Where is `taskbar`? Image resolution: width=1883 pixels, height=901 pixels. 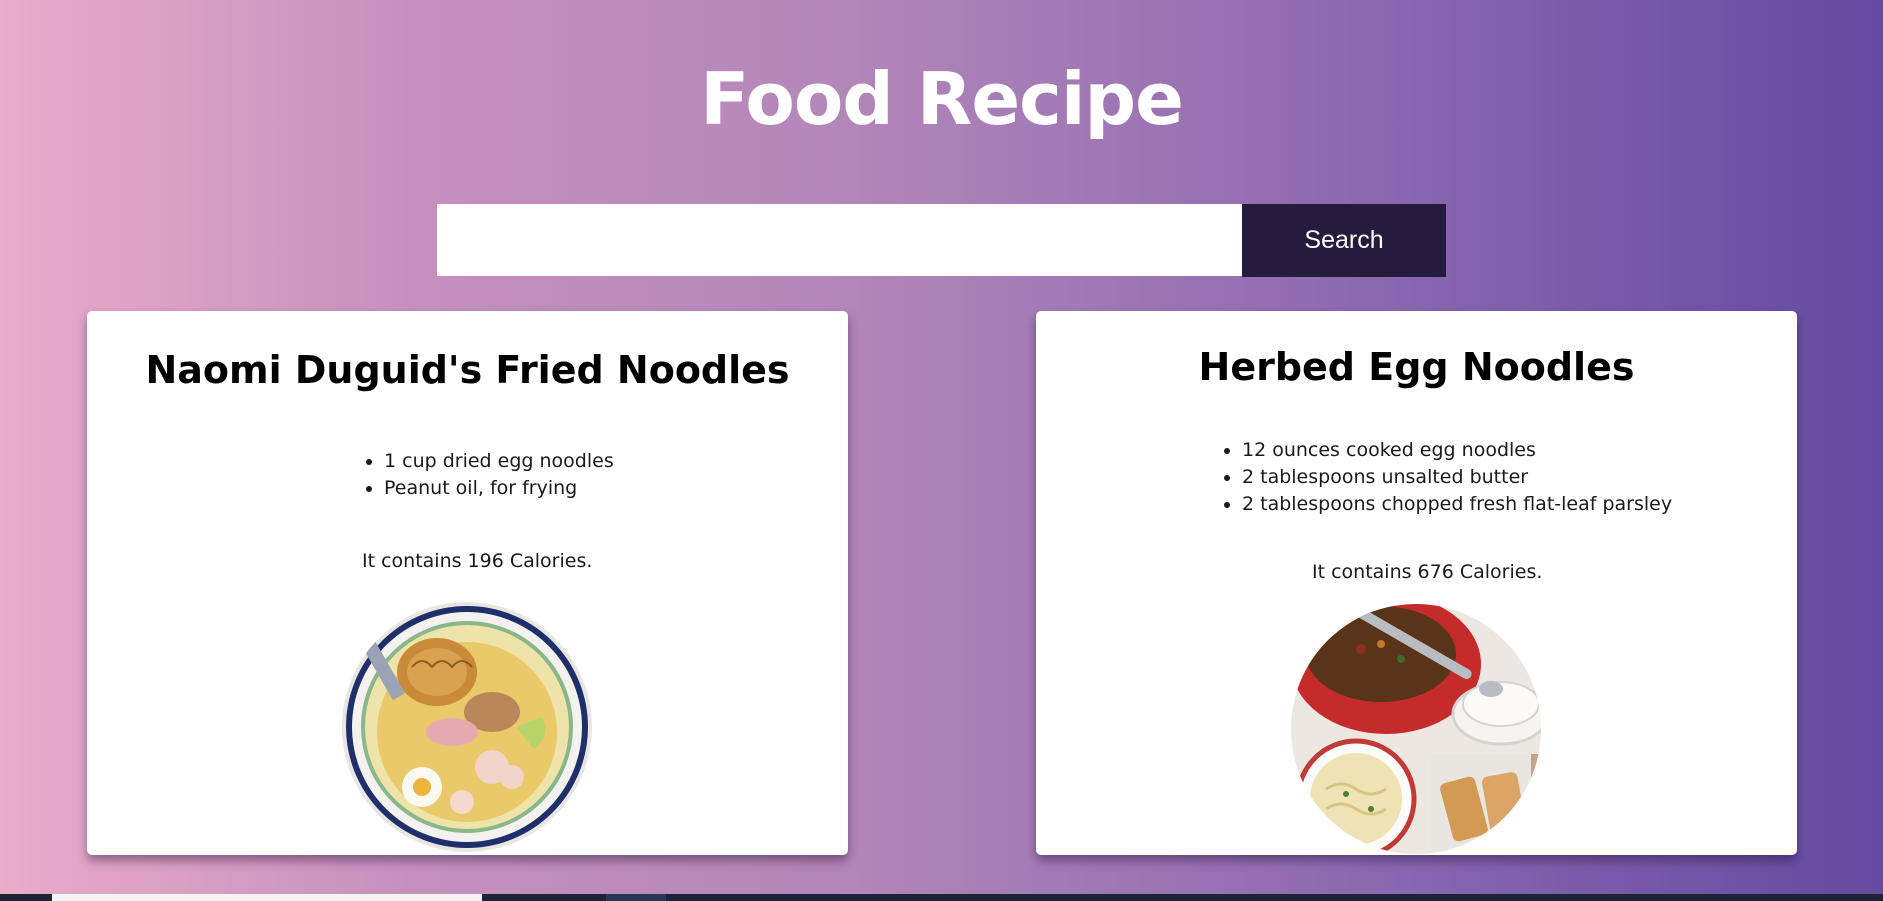 taskbar is located at coordinates (941, 897).